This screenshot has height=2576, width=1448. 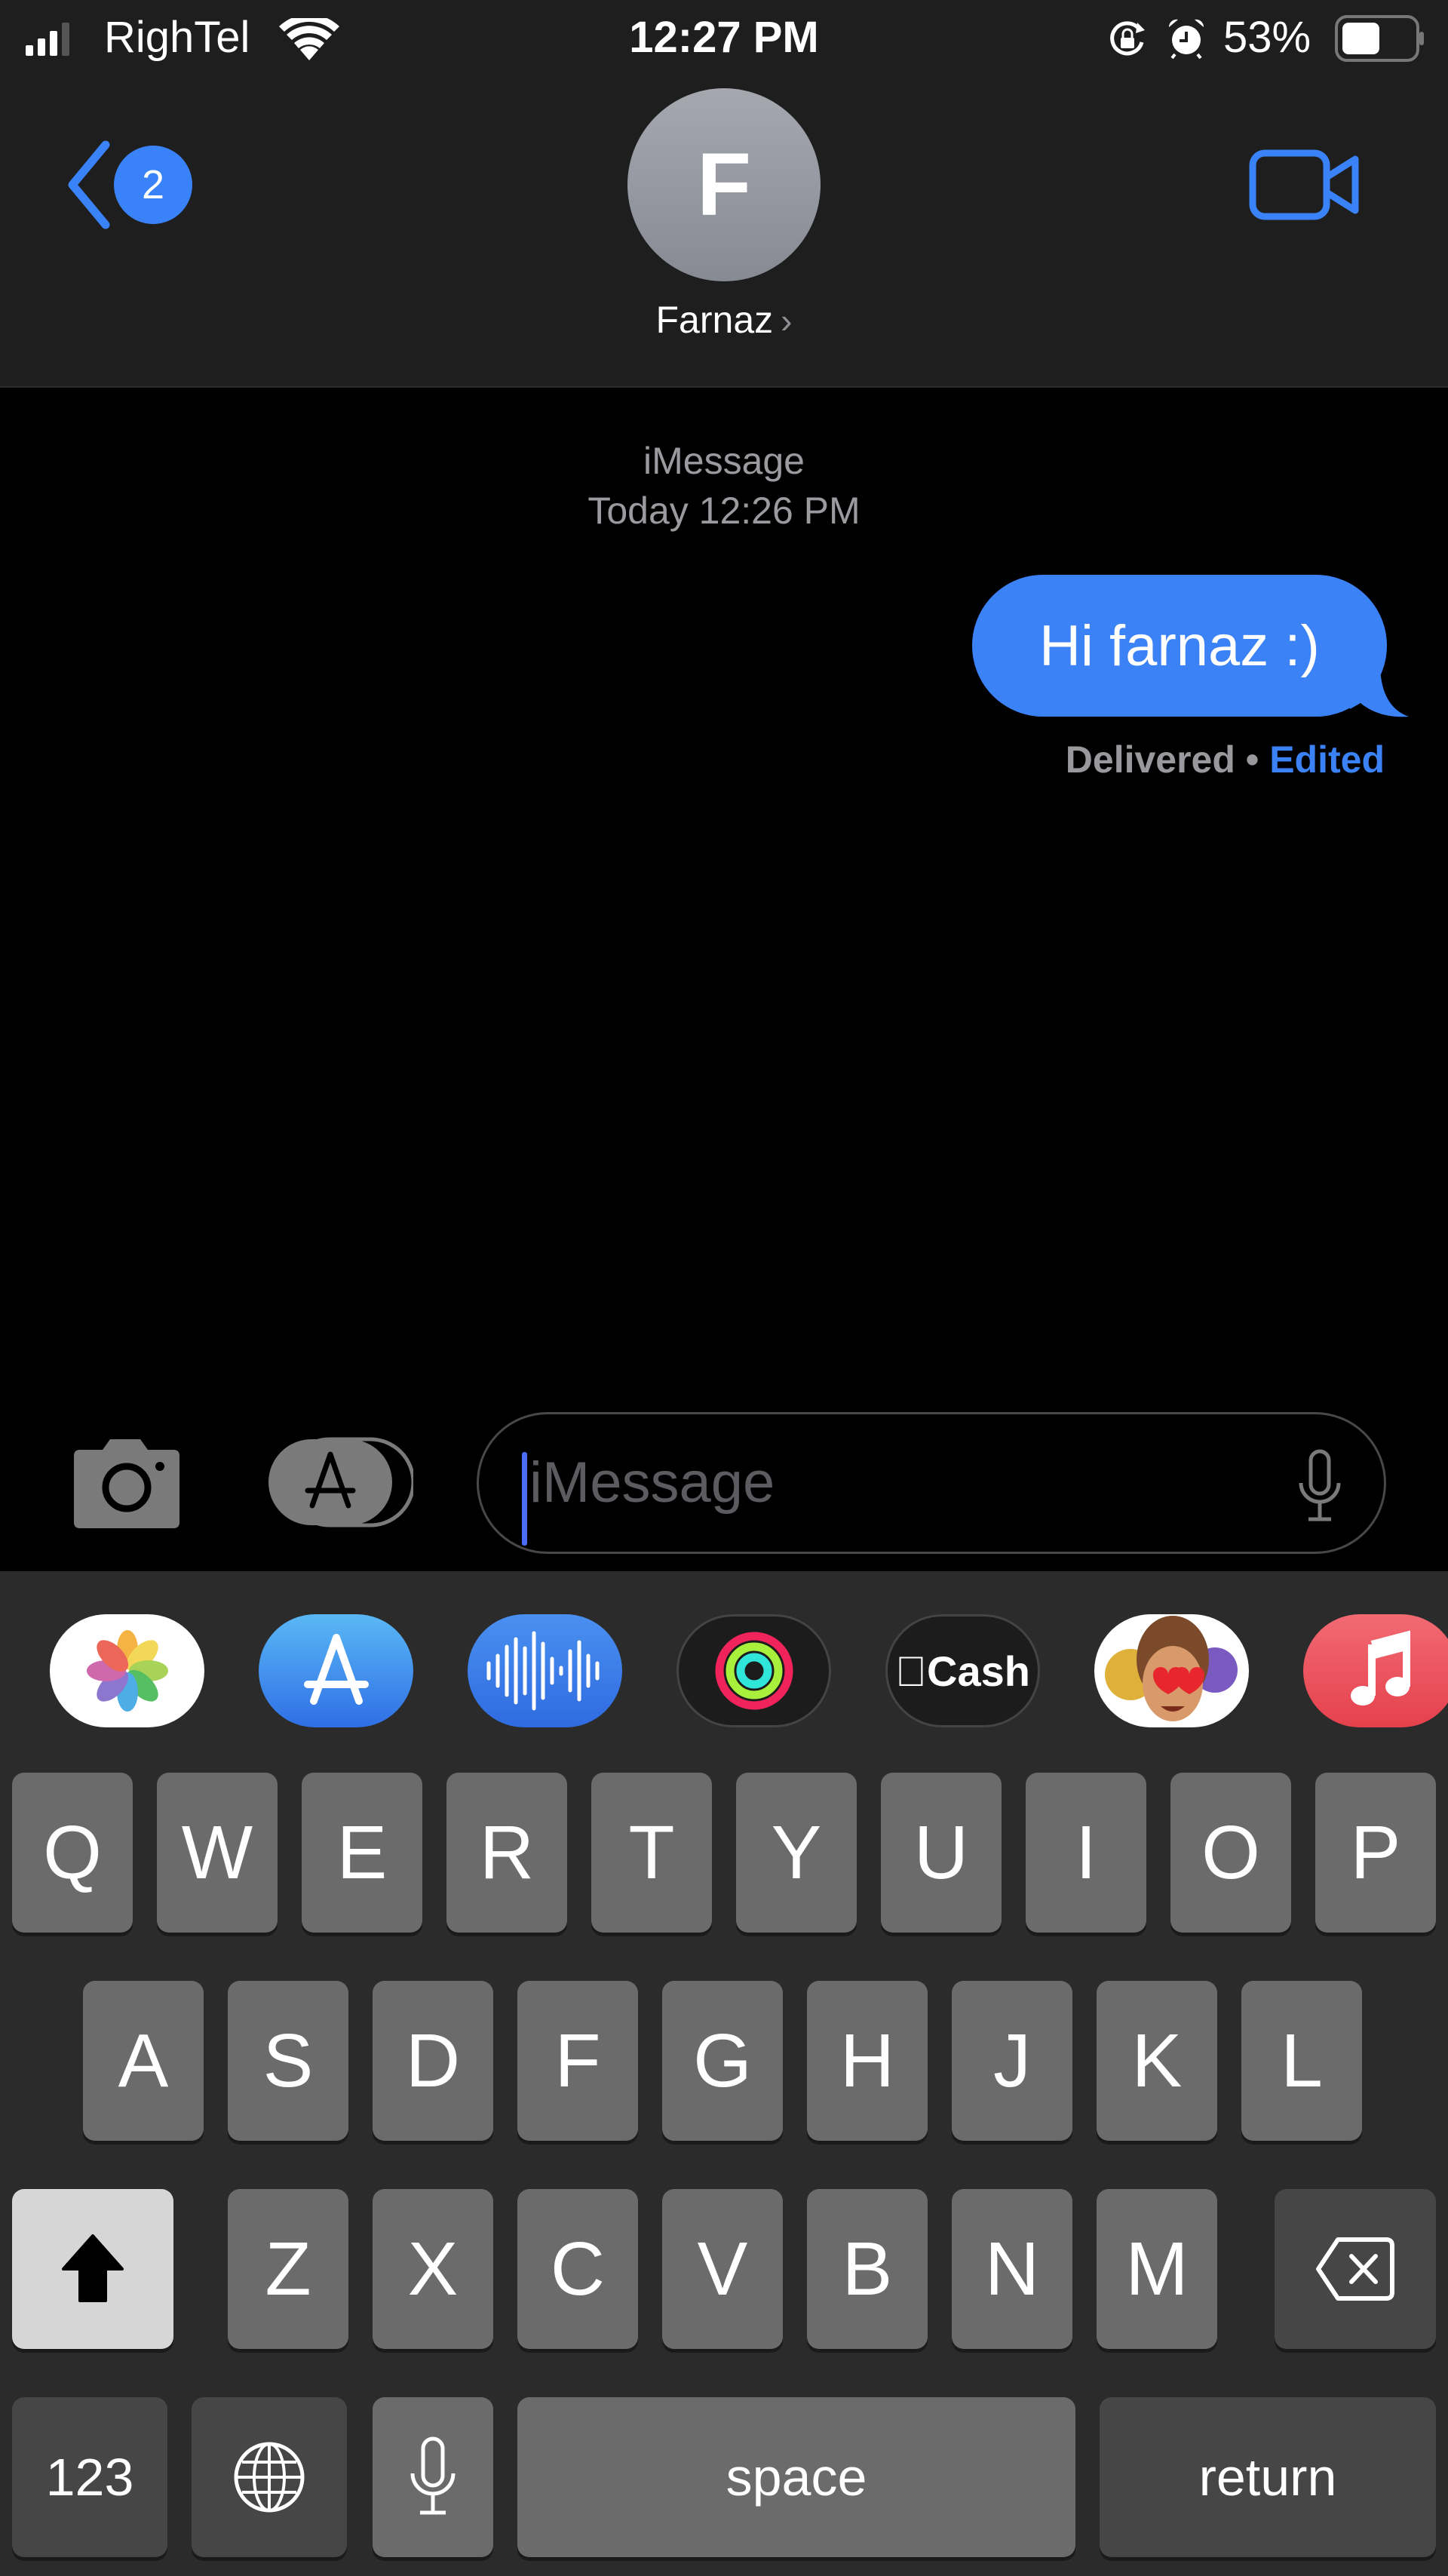 I want to click on key-o: O, so click(x=1230, y=1853).